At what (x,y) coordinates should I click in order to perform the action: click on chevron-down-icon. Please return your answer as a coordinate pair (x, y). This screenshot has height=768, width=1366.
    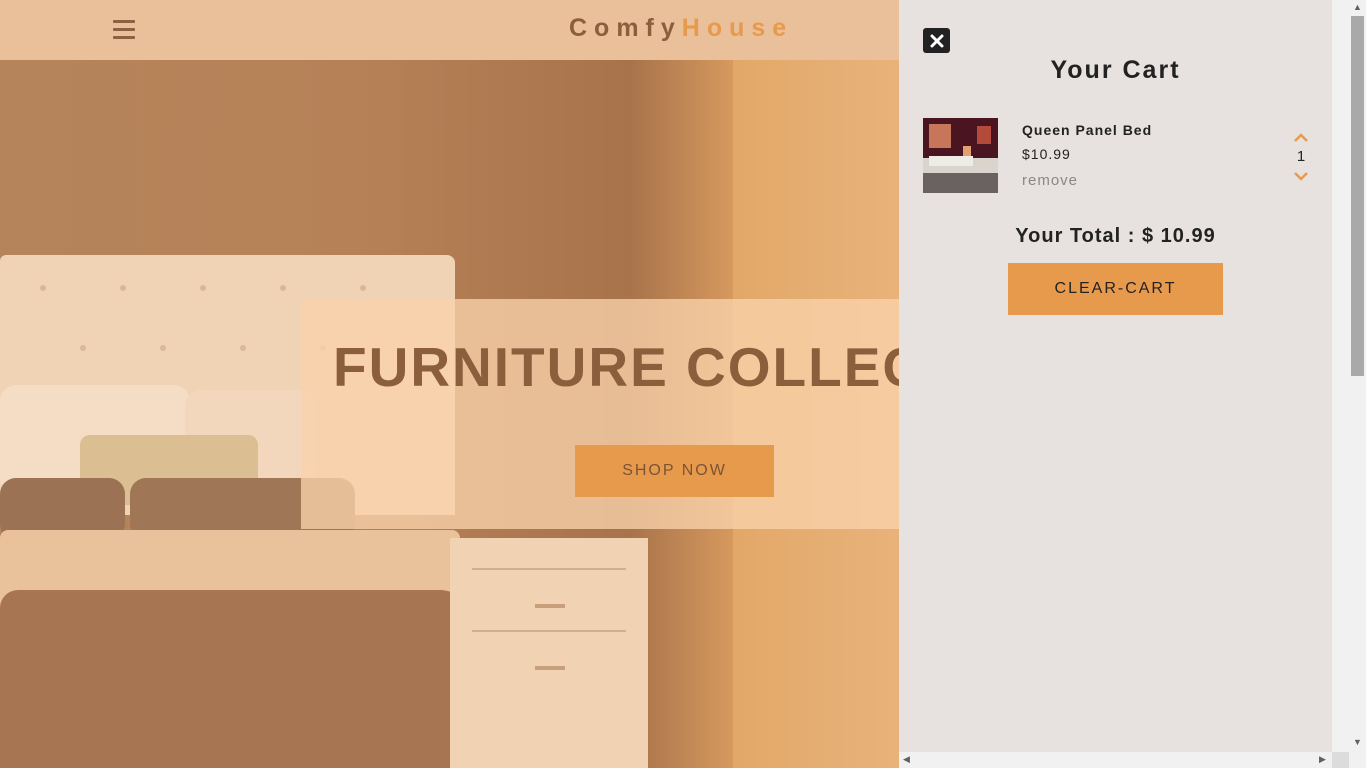
    Looking at the image, I should click on (1301, 176).